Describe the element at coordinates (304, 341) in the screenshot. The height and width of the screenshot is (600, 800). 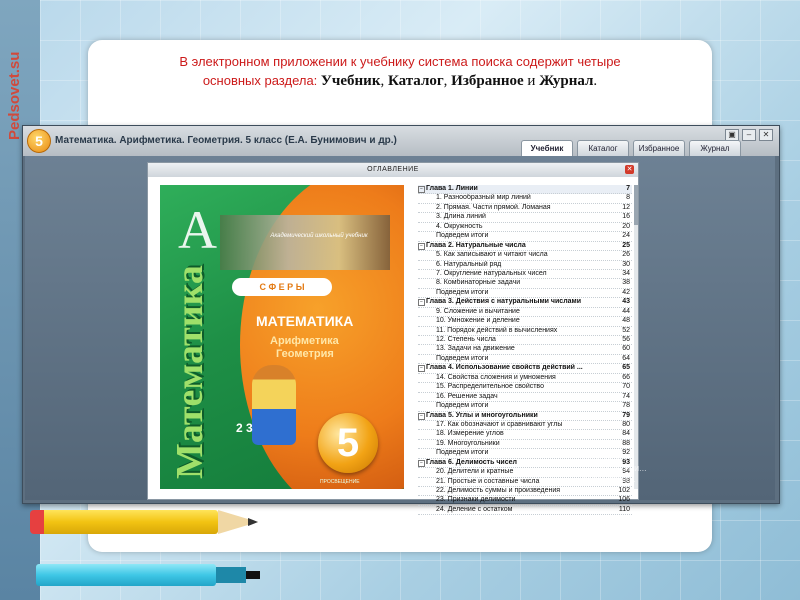
I see `cover-subtitle-1: Арифметика` at that location.